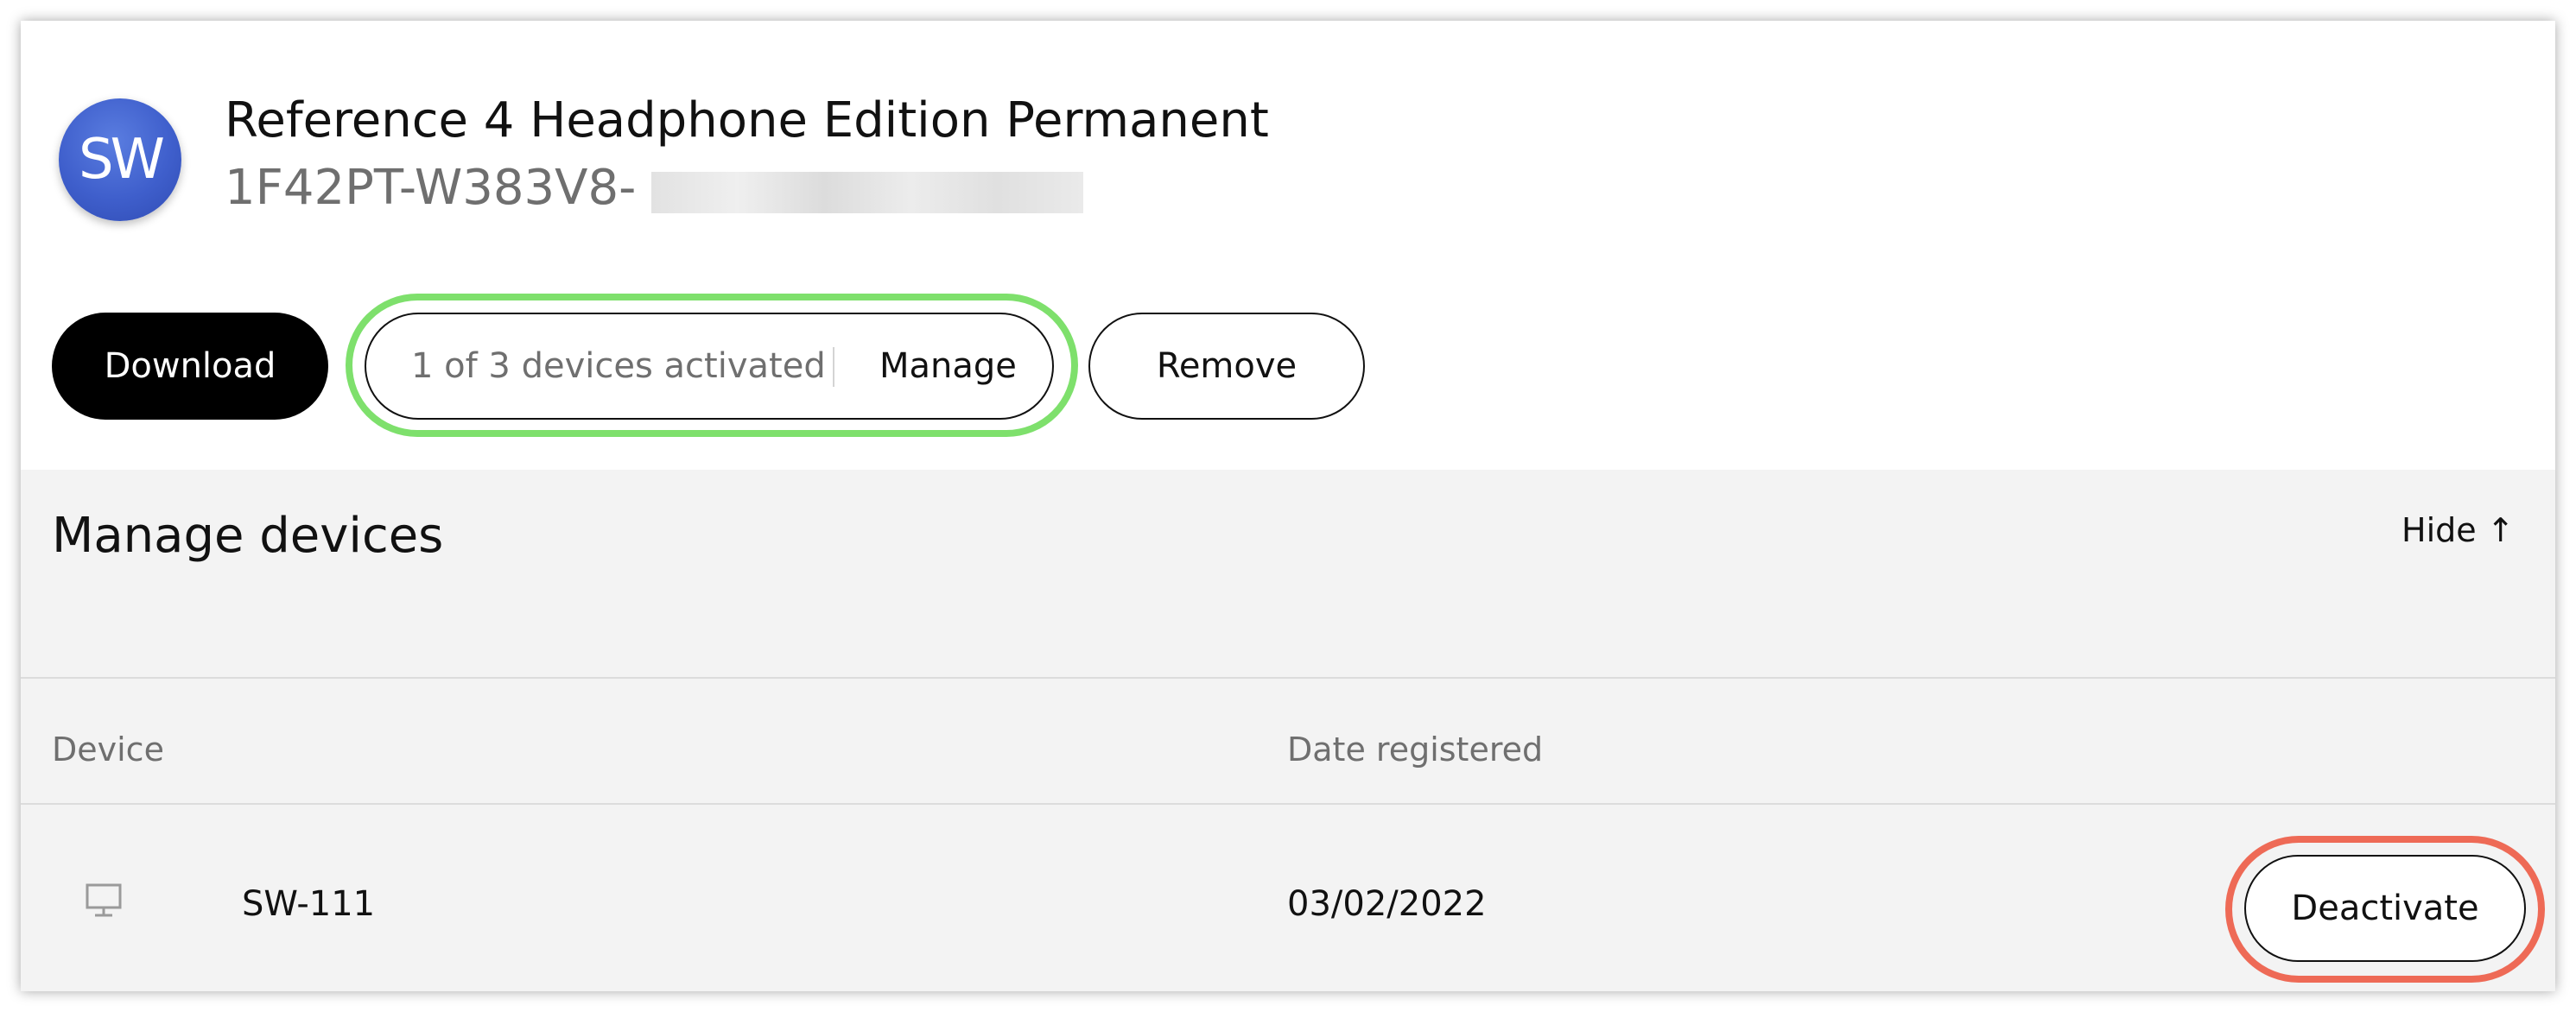 This screenshot has width=2576, height=1012. What do you see at coordinates (1387, 904) in the screenshot?
I see `date-registered: 03/02/2022` at bounding box center [1387, 904].